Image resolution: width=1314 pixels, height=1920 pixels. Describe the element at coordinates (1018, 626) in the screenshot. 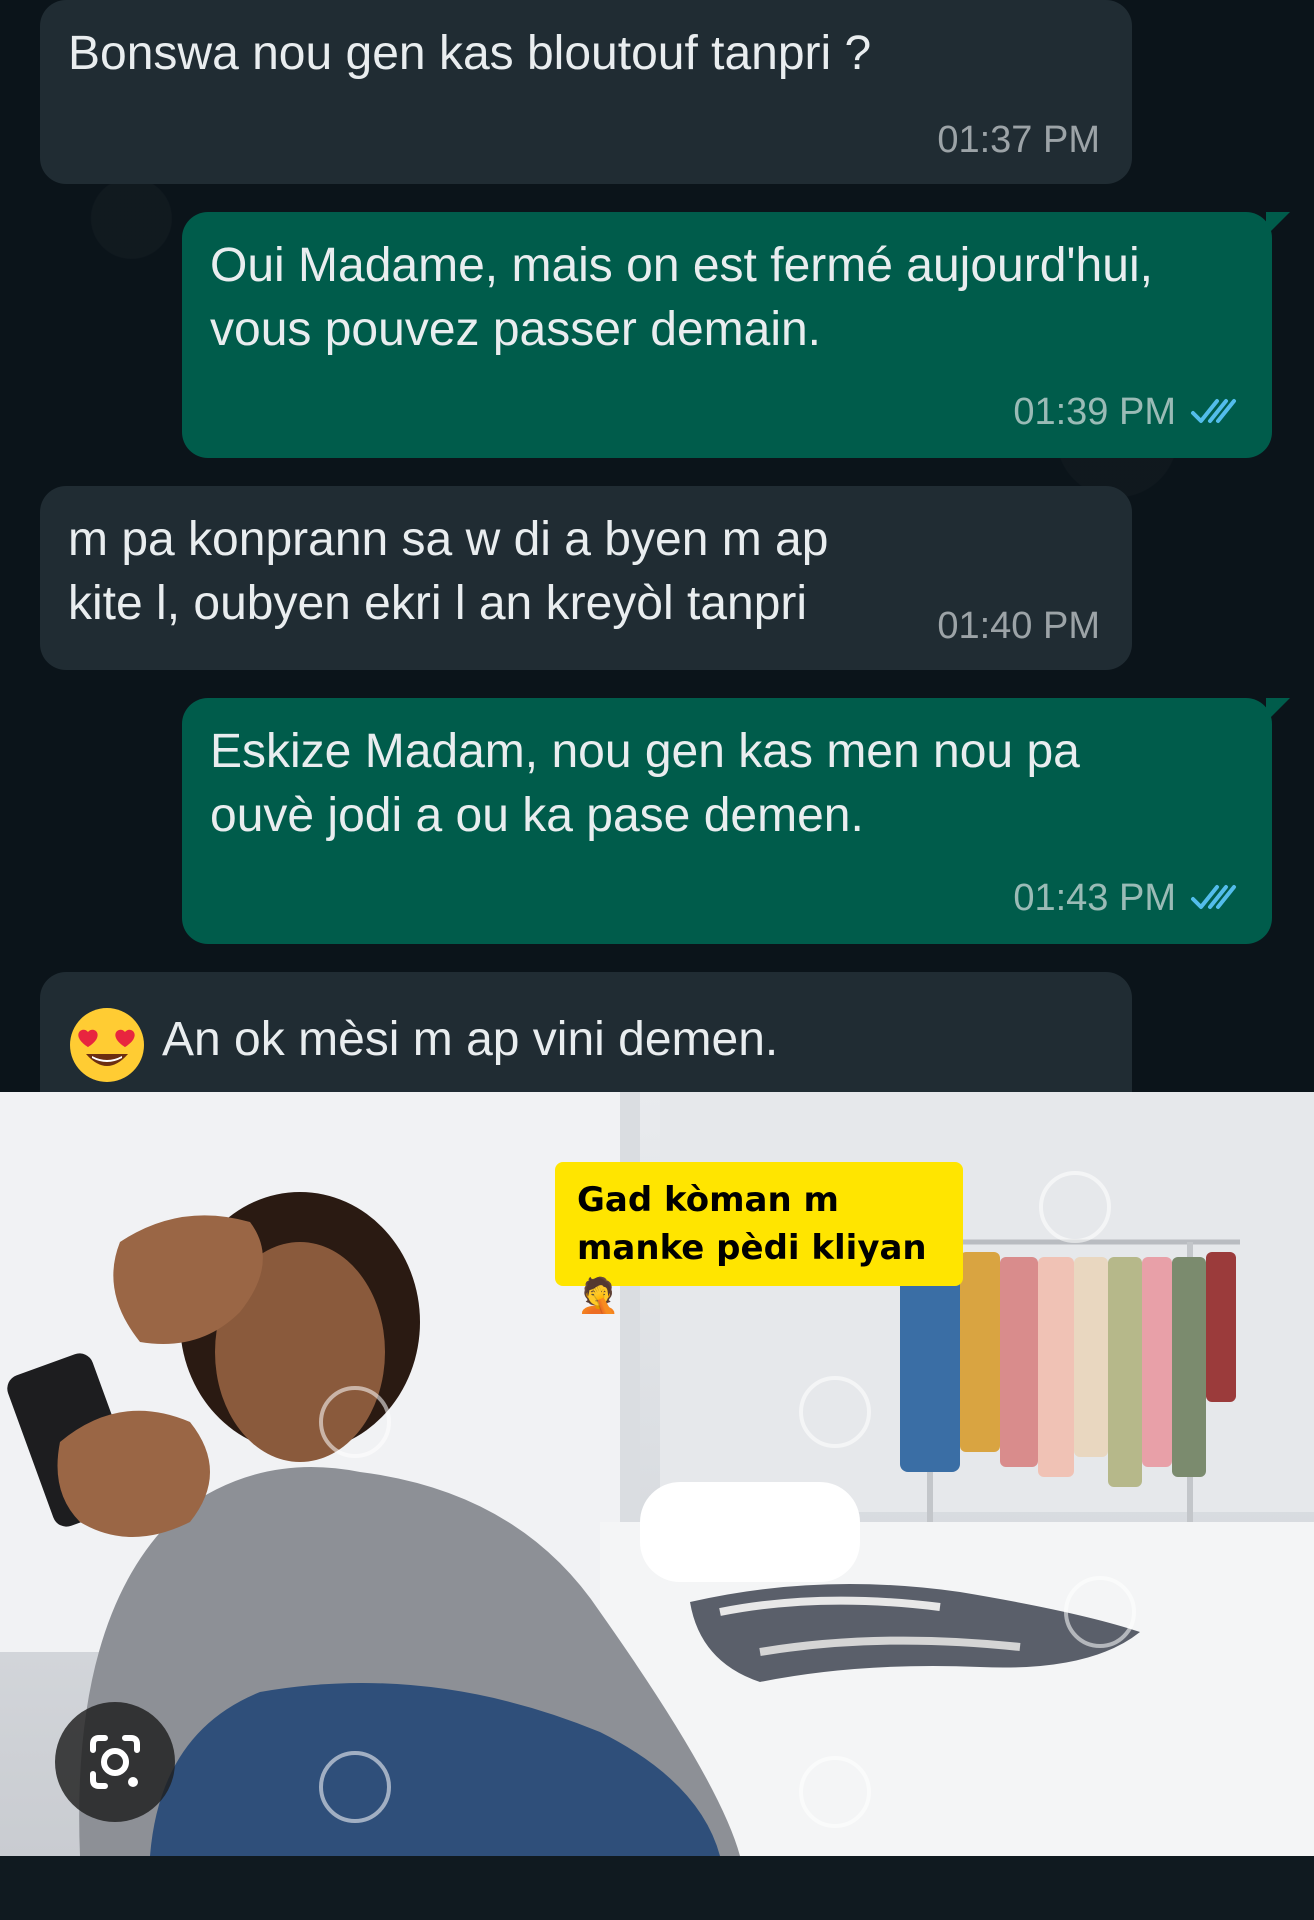

I see `message-time: 01:40 PM` at that location.